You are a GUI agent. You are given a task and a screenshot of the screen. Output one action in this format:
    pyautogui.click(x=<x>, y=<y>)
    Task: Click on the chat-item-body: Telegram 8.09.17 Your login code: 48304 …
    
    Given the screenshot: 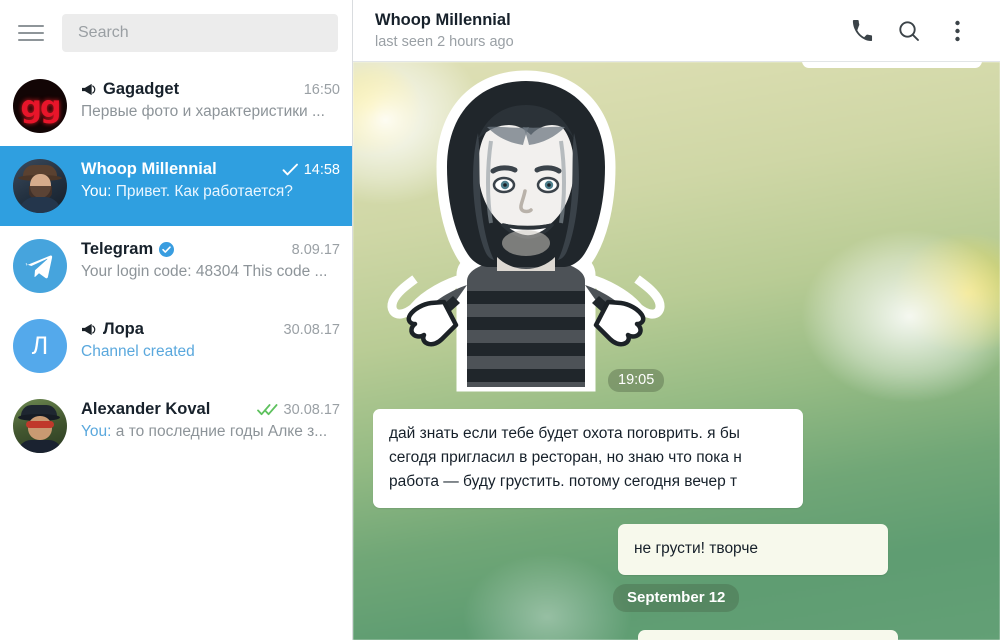 What is the action you would take?
    pyautogui.click(x=210, y=260)
    